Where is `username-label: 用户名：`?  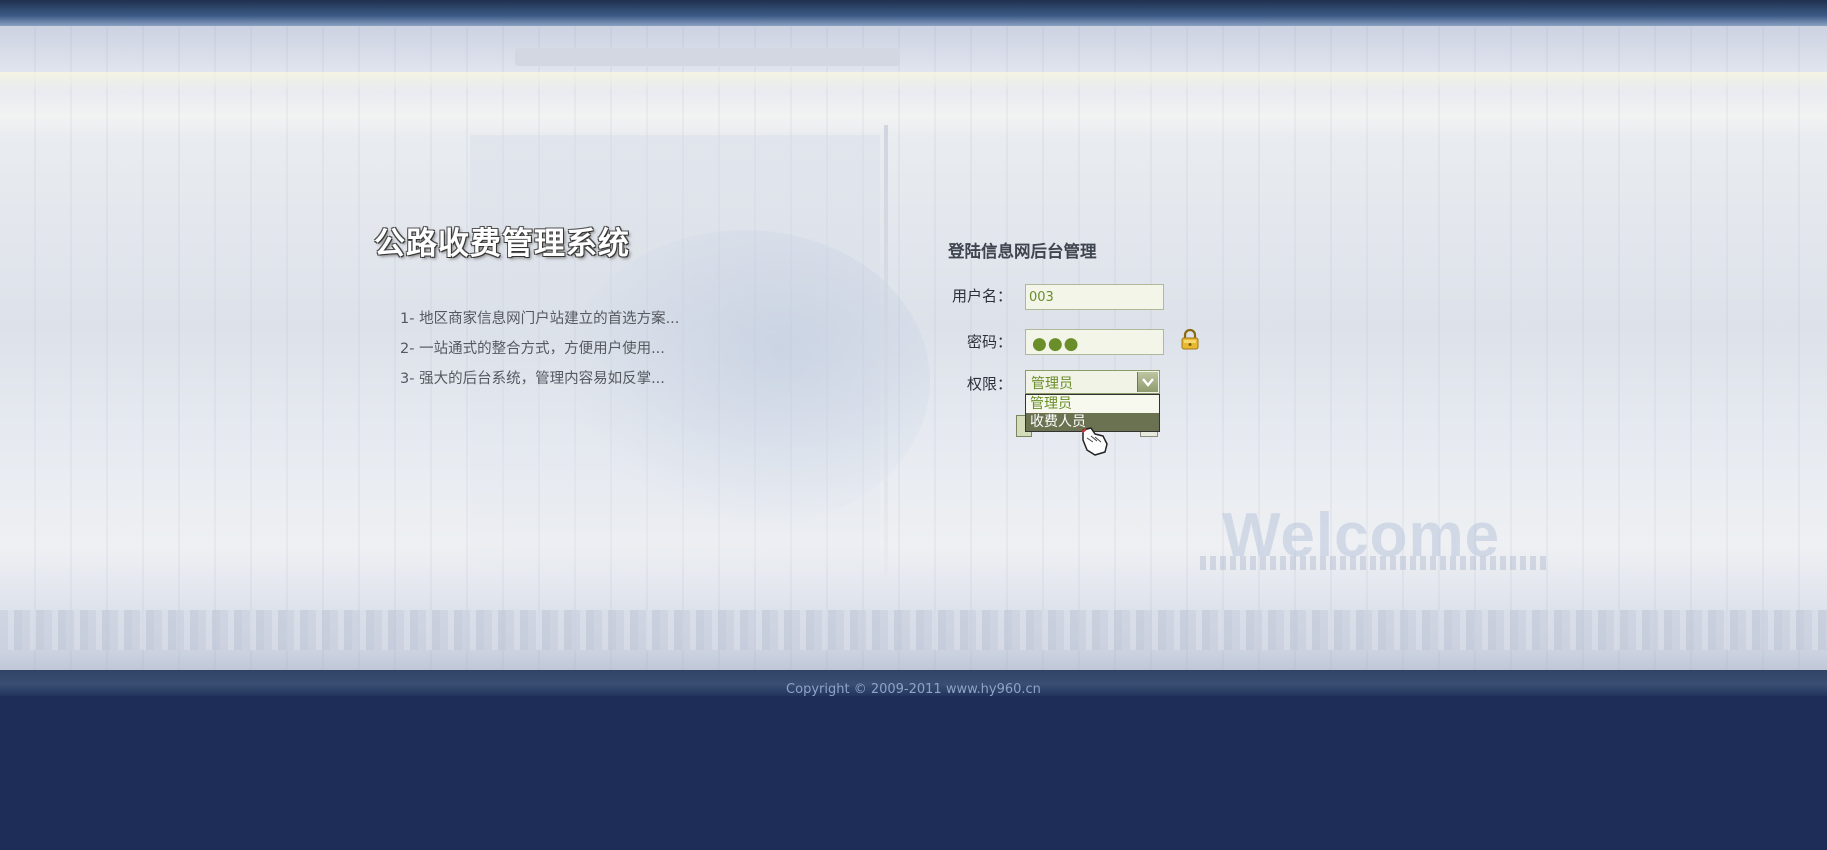
username-label: 用户名： is located at coordinates (981, 296).